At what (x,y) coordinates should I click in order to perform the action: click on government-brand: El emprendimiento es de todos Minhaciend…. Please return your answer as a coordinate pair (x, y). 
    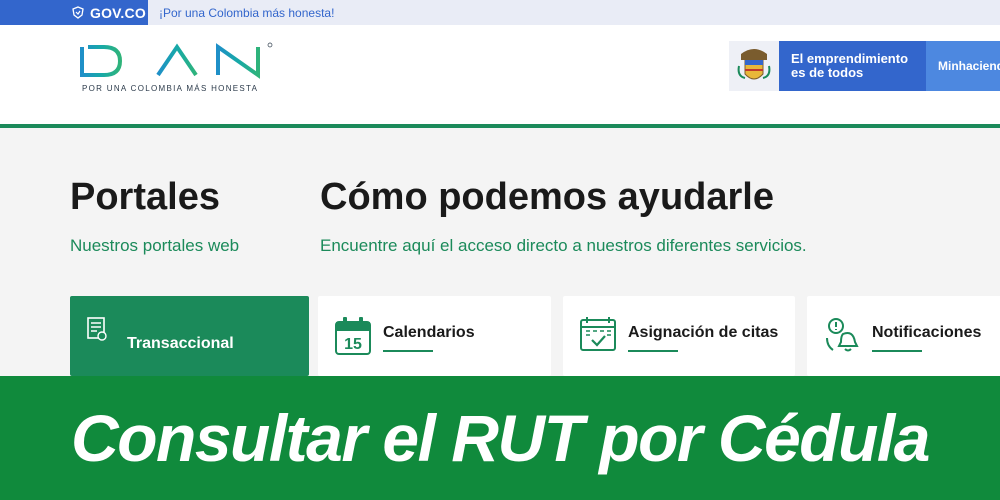
    Looking at the image, I should click on (864, 66).